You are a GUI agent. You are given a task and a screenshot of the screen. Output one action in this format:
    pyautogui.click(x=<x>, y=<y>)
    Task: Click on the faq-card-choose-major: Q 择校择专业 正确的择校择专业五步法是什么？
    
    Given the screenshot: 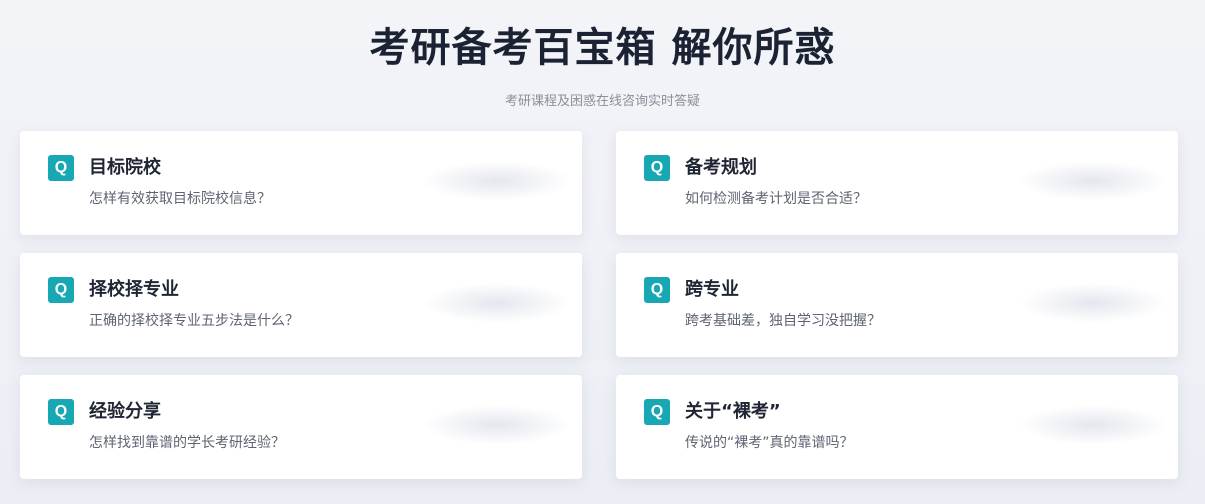 What is the action you would take?
    pyautogui.click(x=301, y=305)
    